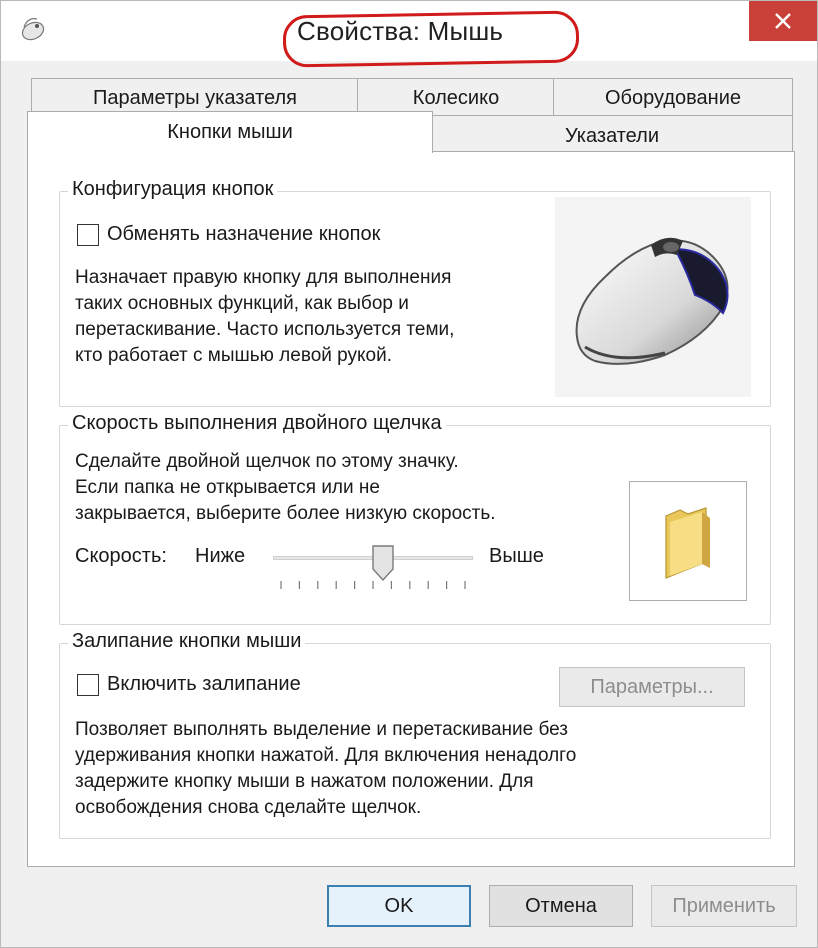 Image resolution: width=818 pixels, height=948 pixels. I want to click on description-line: Сделайте двойной щелчок по этому значку., so click(267, 461).